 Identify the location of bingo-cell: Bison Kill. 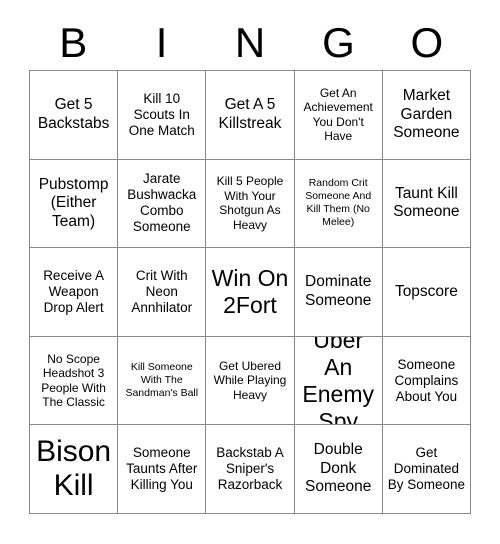
(74, 469).